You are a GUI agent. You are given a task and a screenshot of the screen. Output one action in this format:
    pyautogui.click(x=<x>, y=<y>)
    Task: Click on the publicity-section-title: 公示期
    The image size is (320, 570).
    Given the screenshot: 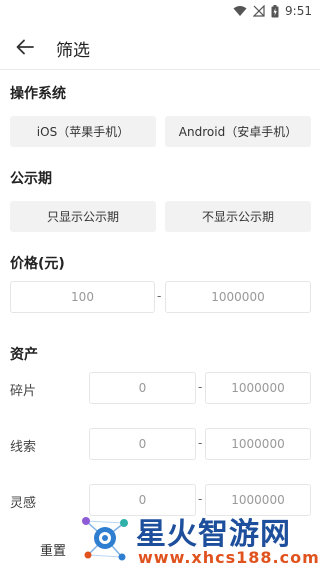 What is the action you would take?
    pyautogui.click(x=31, y=179)
    